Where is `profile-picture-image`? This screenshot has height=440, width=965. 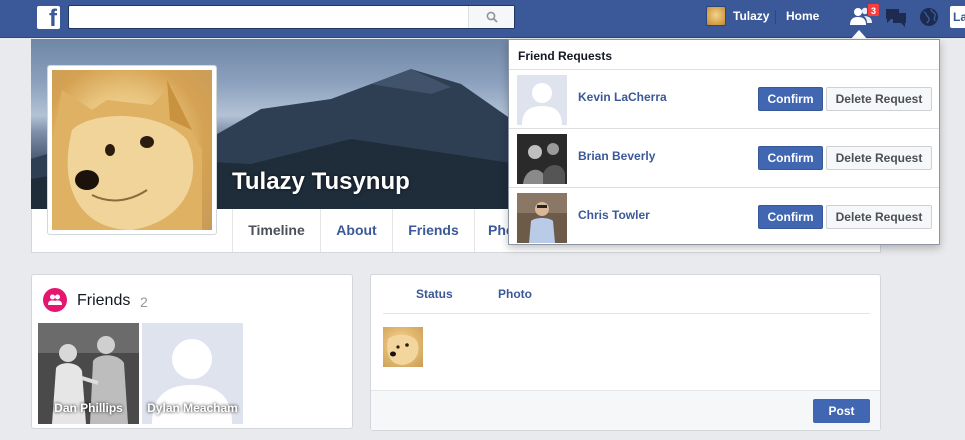
profile-picture-image is located at coordinates (132, 150).